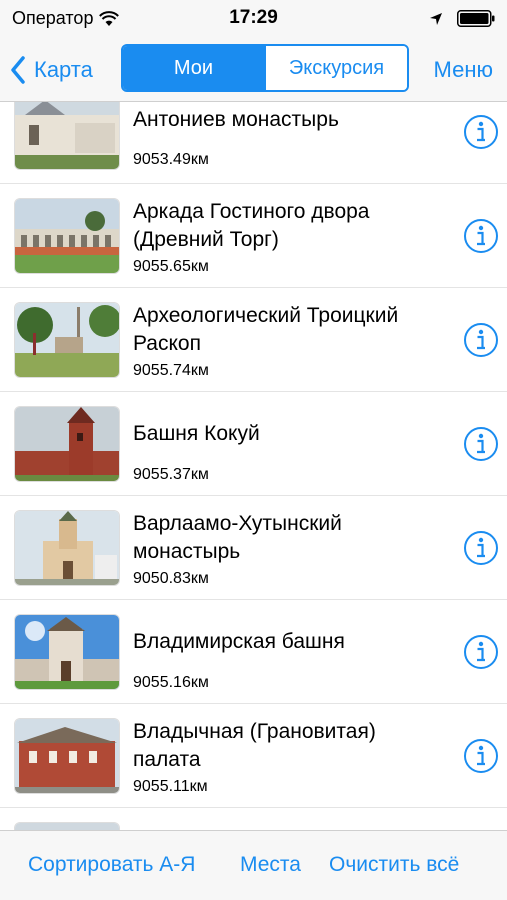 The image size is (507, 900). Describe the element at coordinates (394, 865) in the screenshot. I see `clear-all-button: Очистить всё` at that location.